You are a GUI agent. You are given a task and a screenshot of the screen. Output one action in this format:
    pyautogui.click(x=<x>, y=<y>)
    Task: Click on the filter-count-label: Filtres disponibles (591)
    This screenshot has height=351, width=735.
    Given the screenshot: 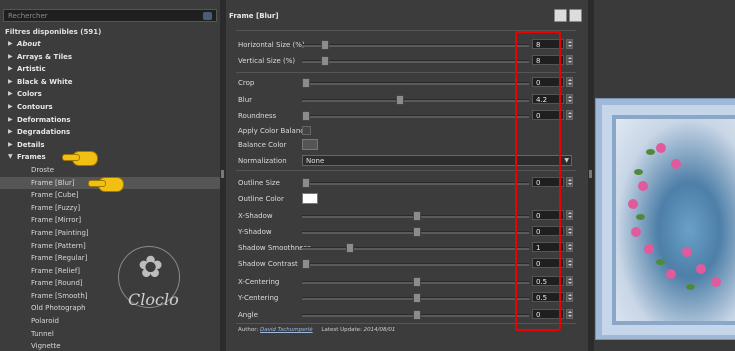 What is the action you would take?
    pyautogui.click(x=53, y=32)
    